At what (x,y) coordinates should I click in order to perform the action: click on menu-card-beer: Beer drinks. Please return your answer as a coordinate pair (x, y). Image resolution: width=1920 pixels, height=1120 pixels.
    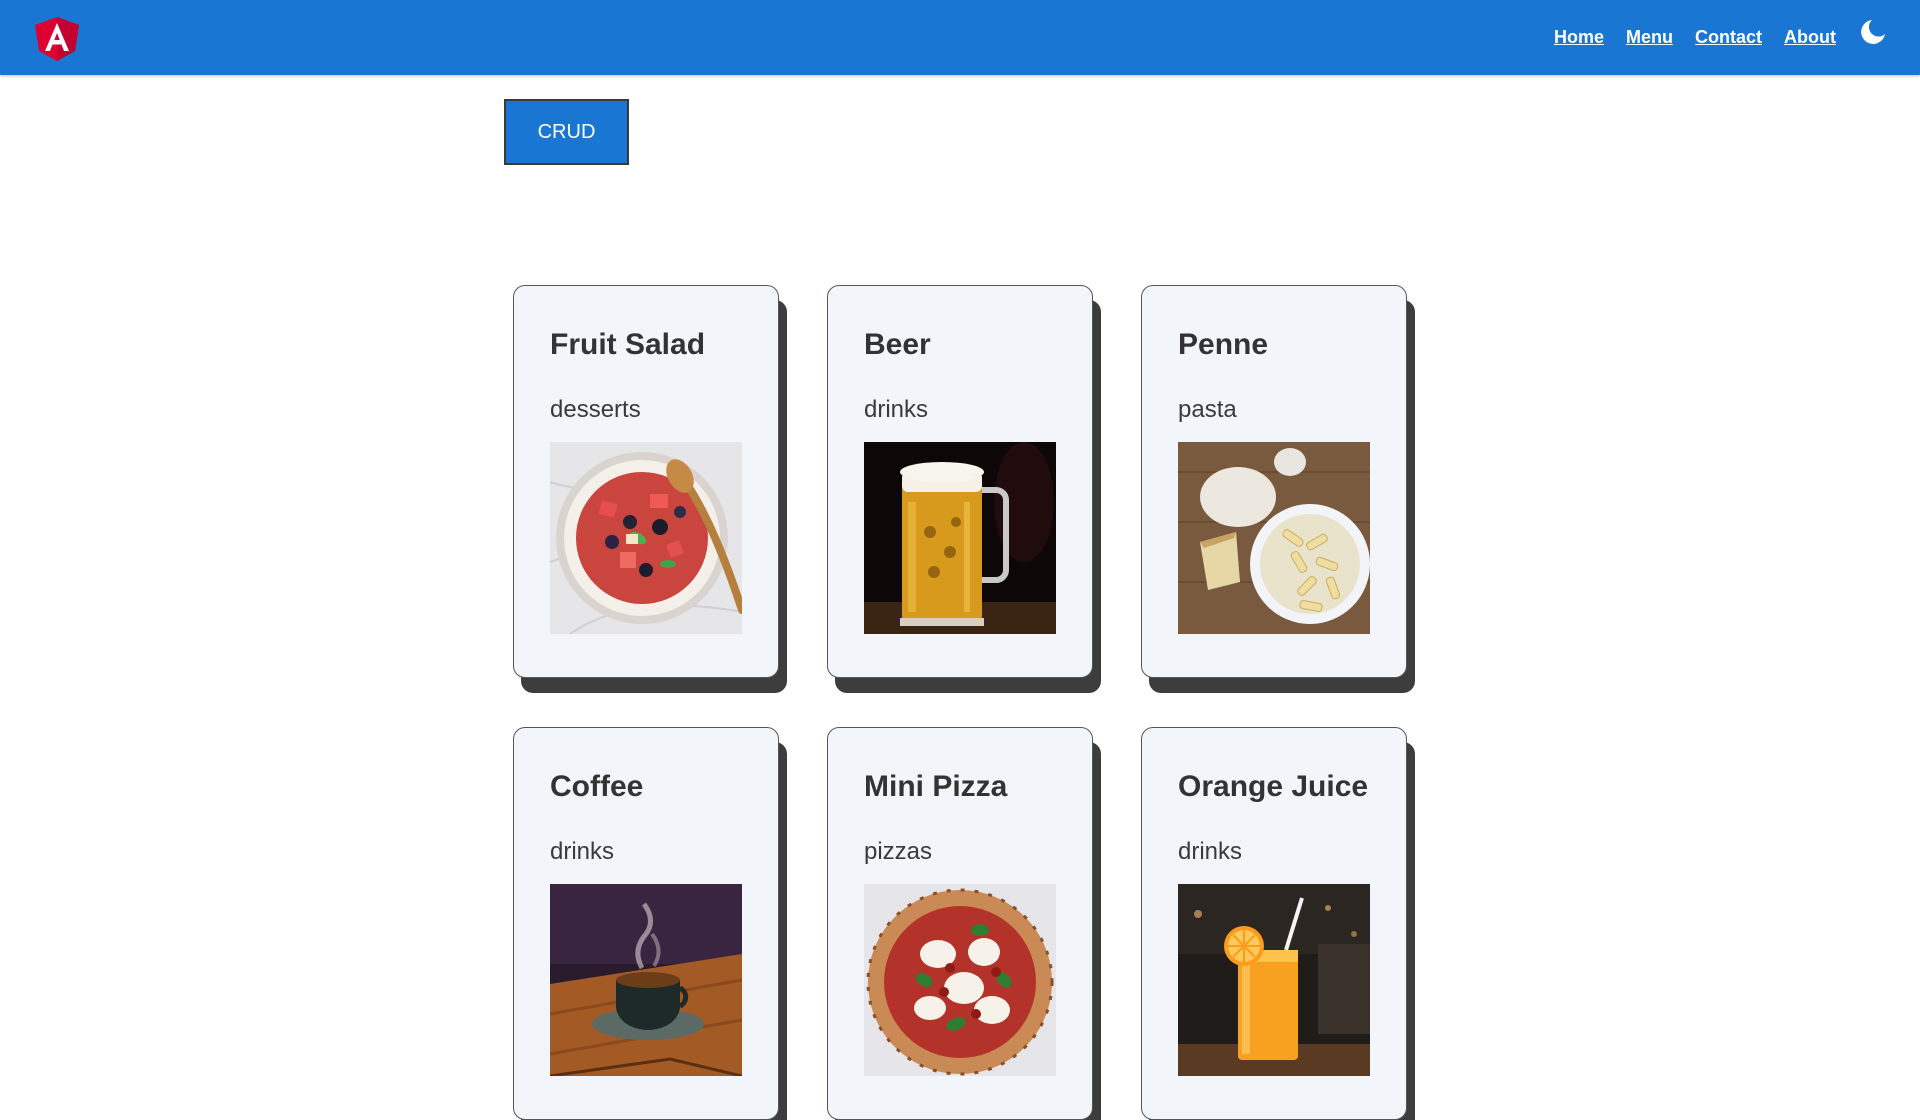
    Looking at the image, I should click on (960, 481).